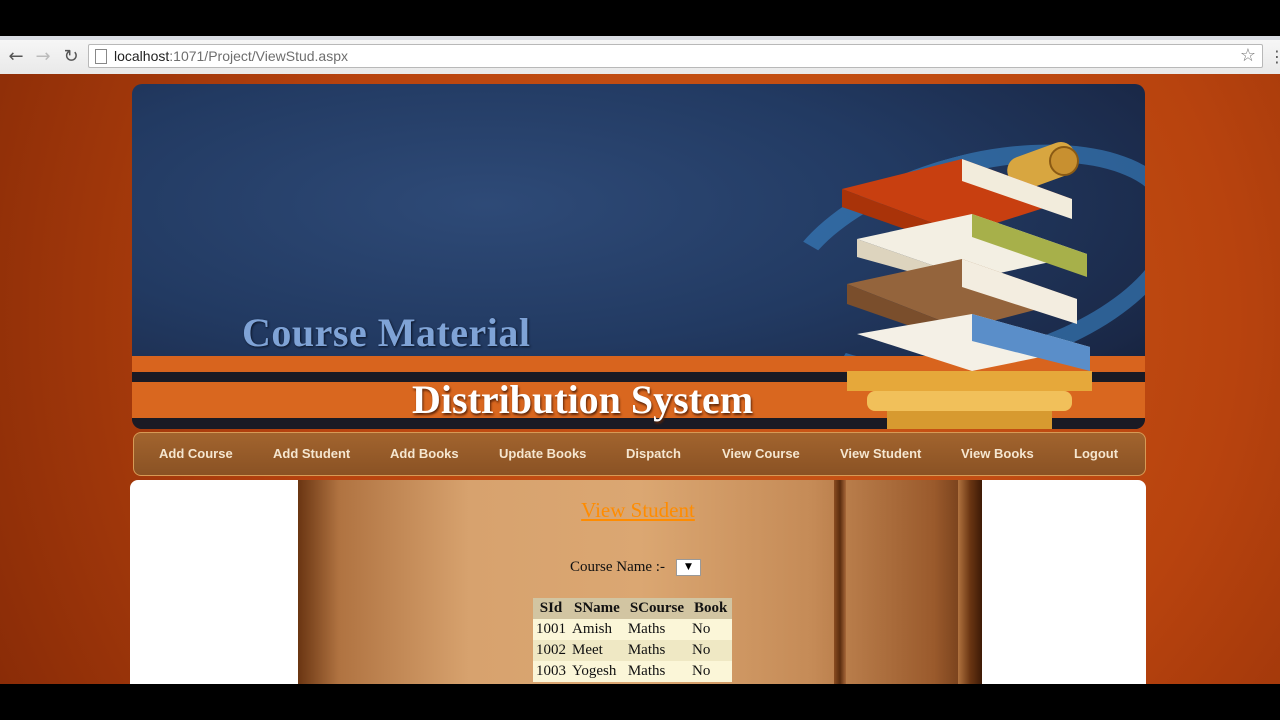  What do you see at coordinates (551, 629) in the screenshot?
I see `table-cell: 1001` at bounding box center [551, 629].